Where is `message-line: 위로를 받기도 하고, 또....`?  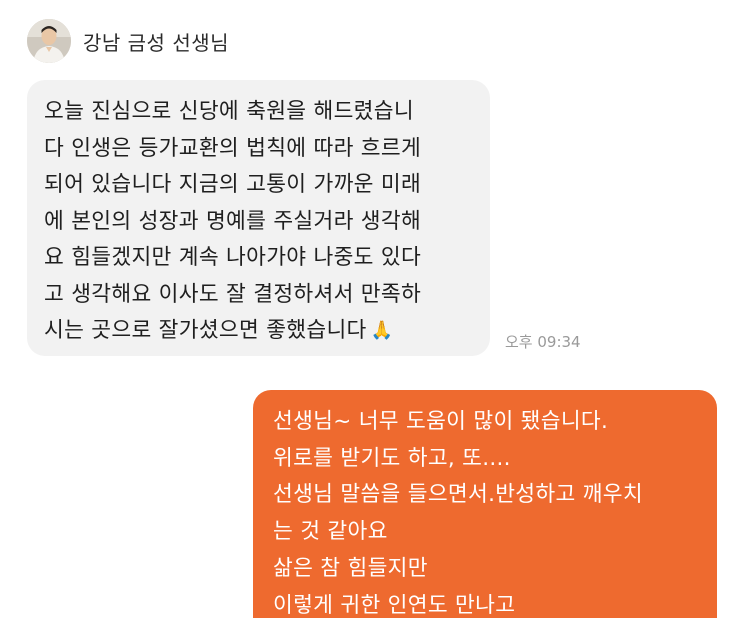 message-line: 위로를 받기도 하고, 또.... is located at coordinates (392, 458).